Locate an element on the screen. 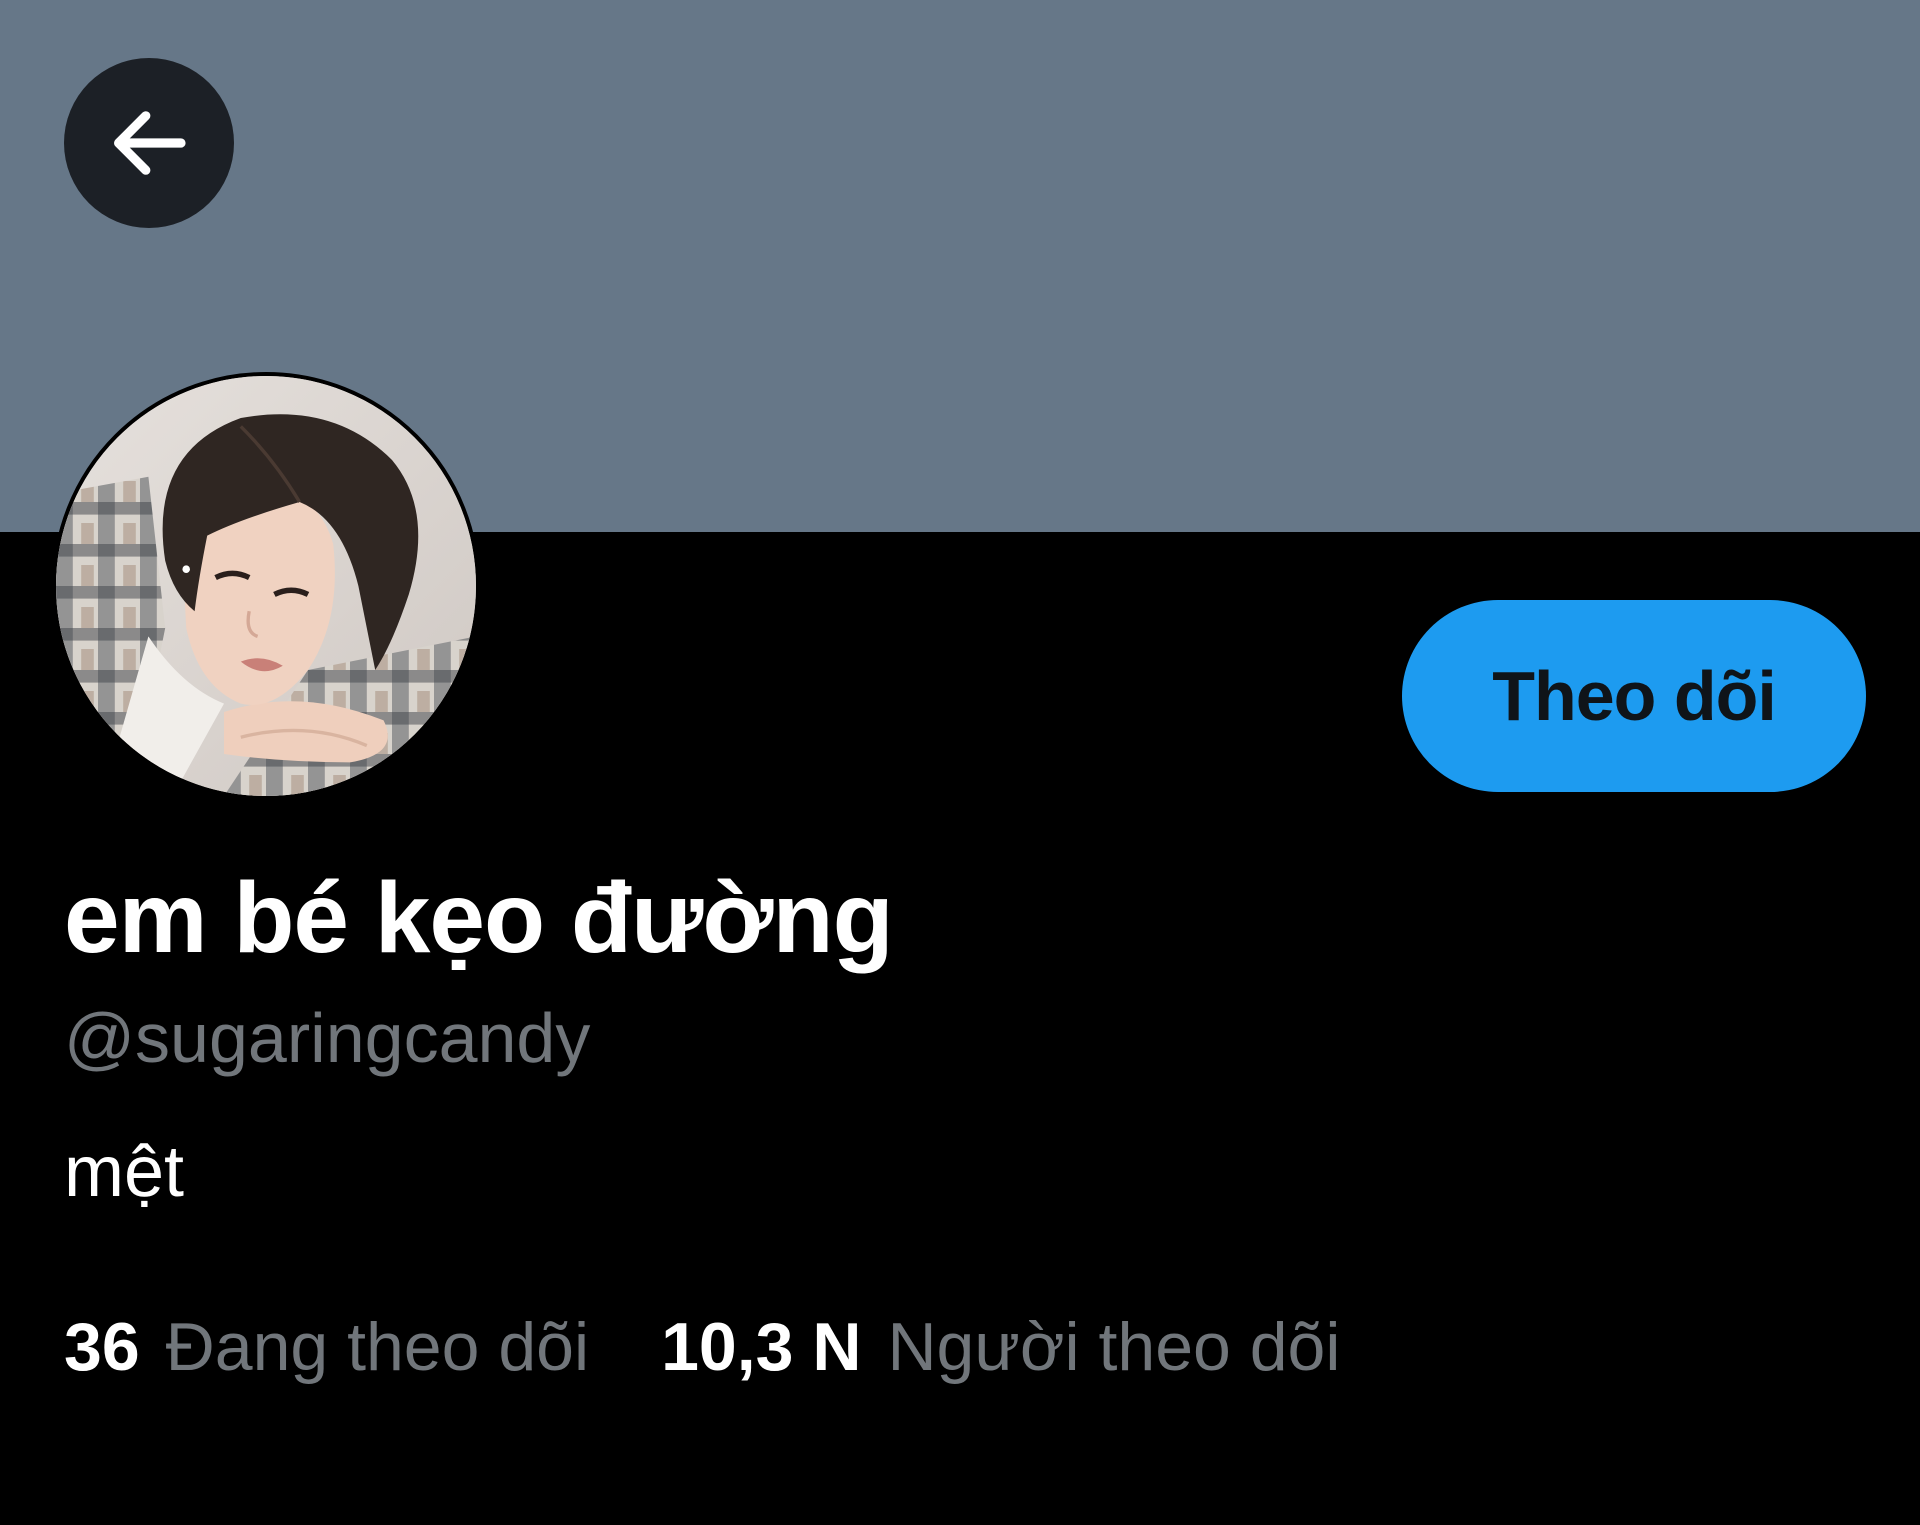 This screenshot has height=1525, width=1920. following-link: 36 Đang theo dõi is located at coordinates (326, 1347).